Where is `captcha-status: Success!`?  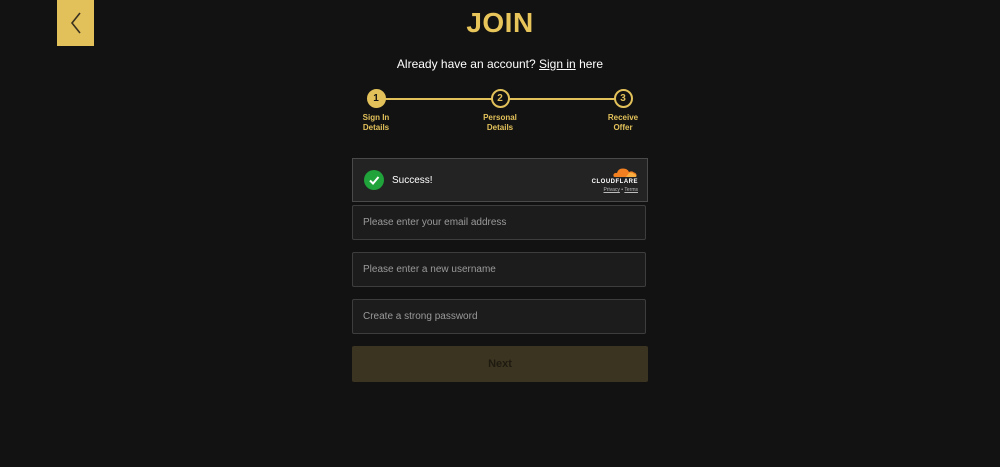
captcha-status: Success! is located at coordinates (412, 180).